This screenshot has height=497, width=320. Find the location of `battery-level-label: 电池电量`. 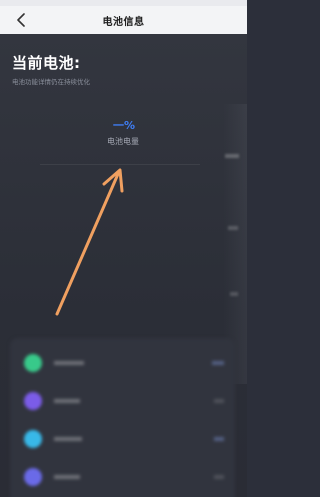

battery-level-label: 电池电量 is located at coordinates (123, 141).